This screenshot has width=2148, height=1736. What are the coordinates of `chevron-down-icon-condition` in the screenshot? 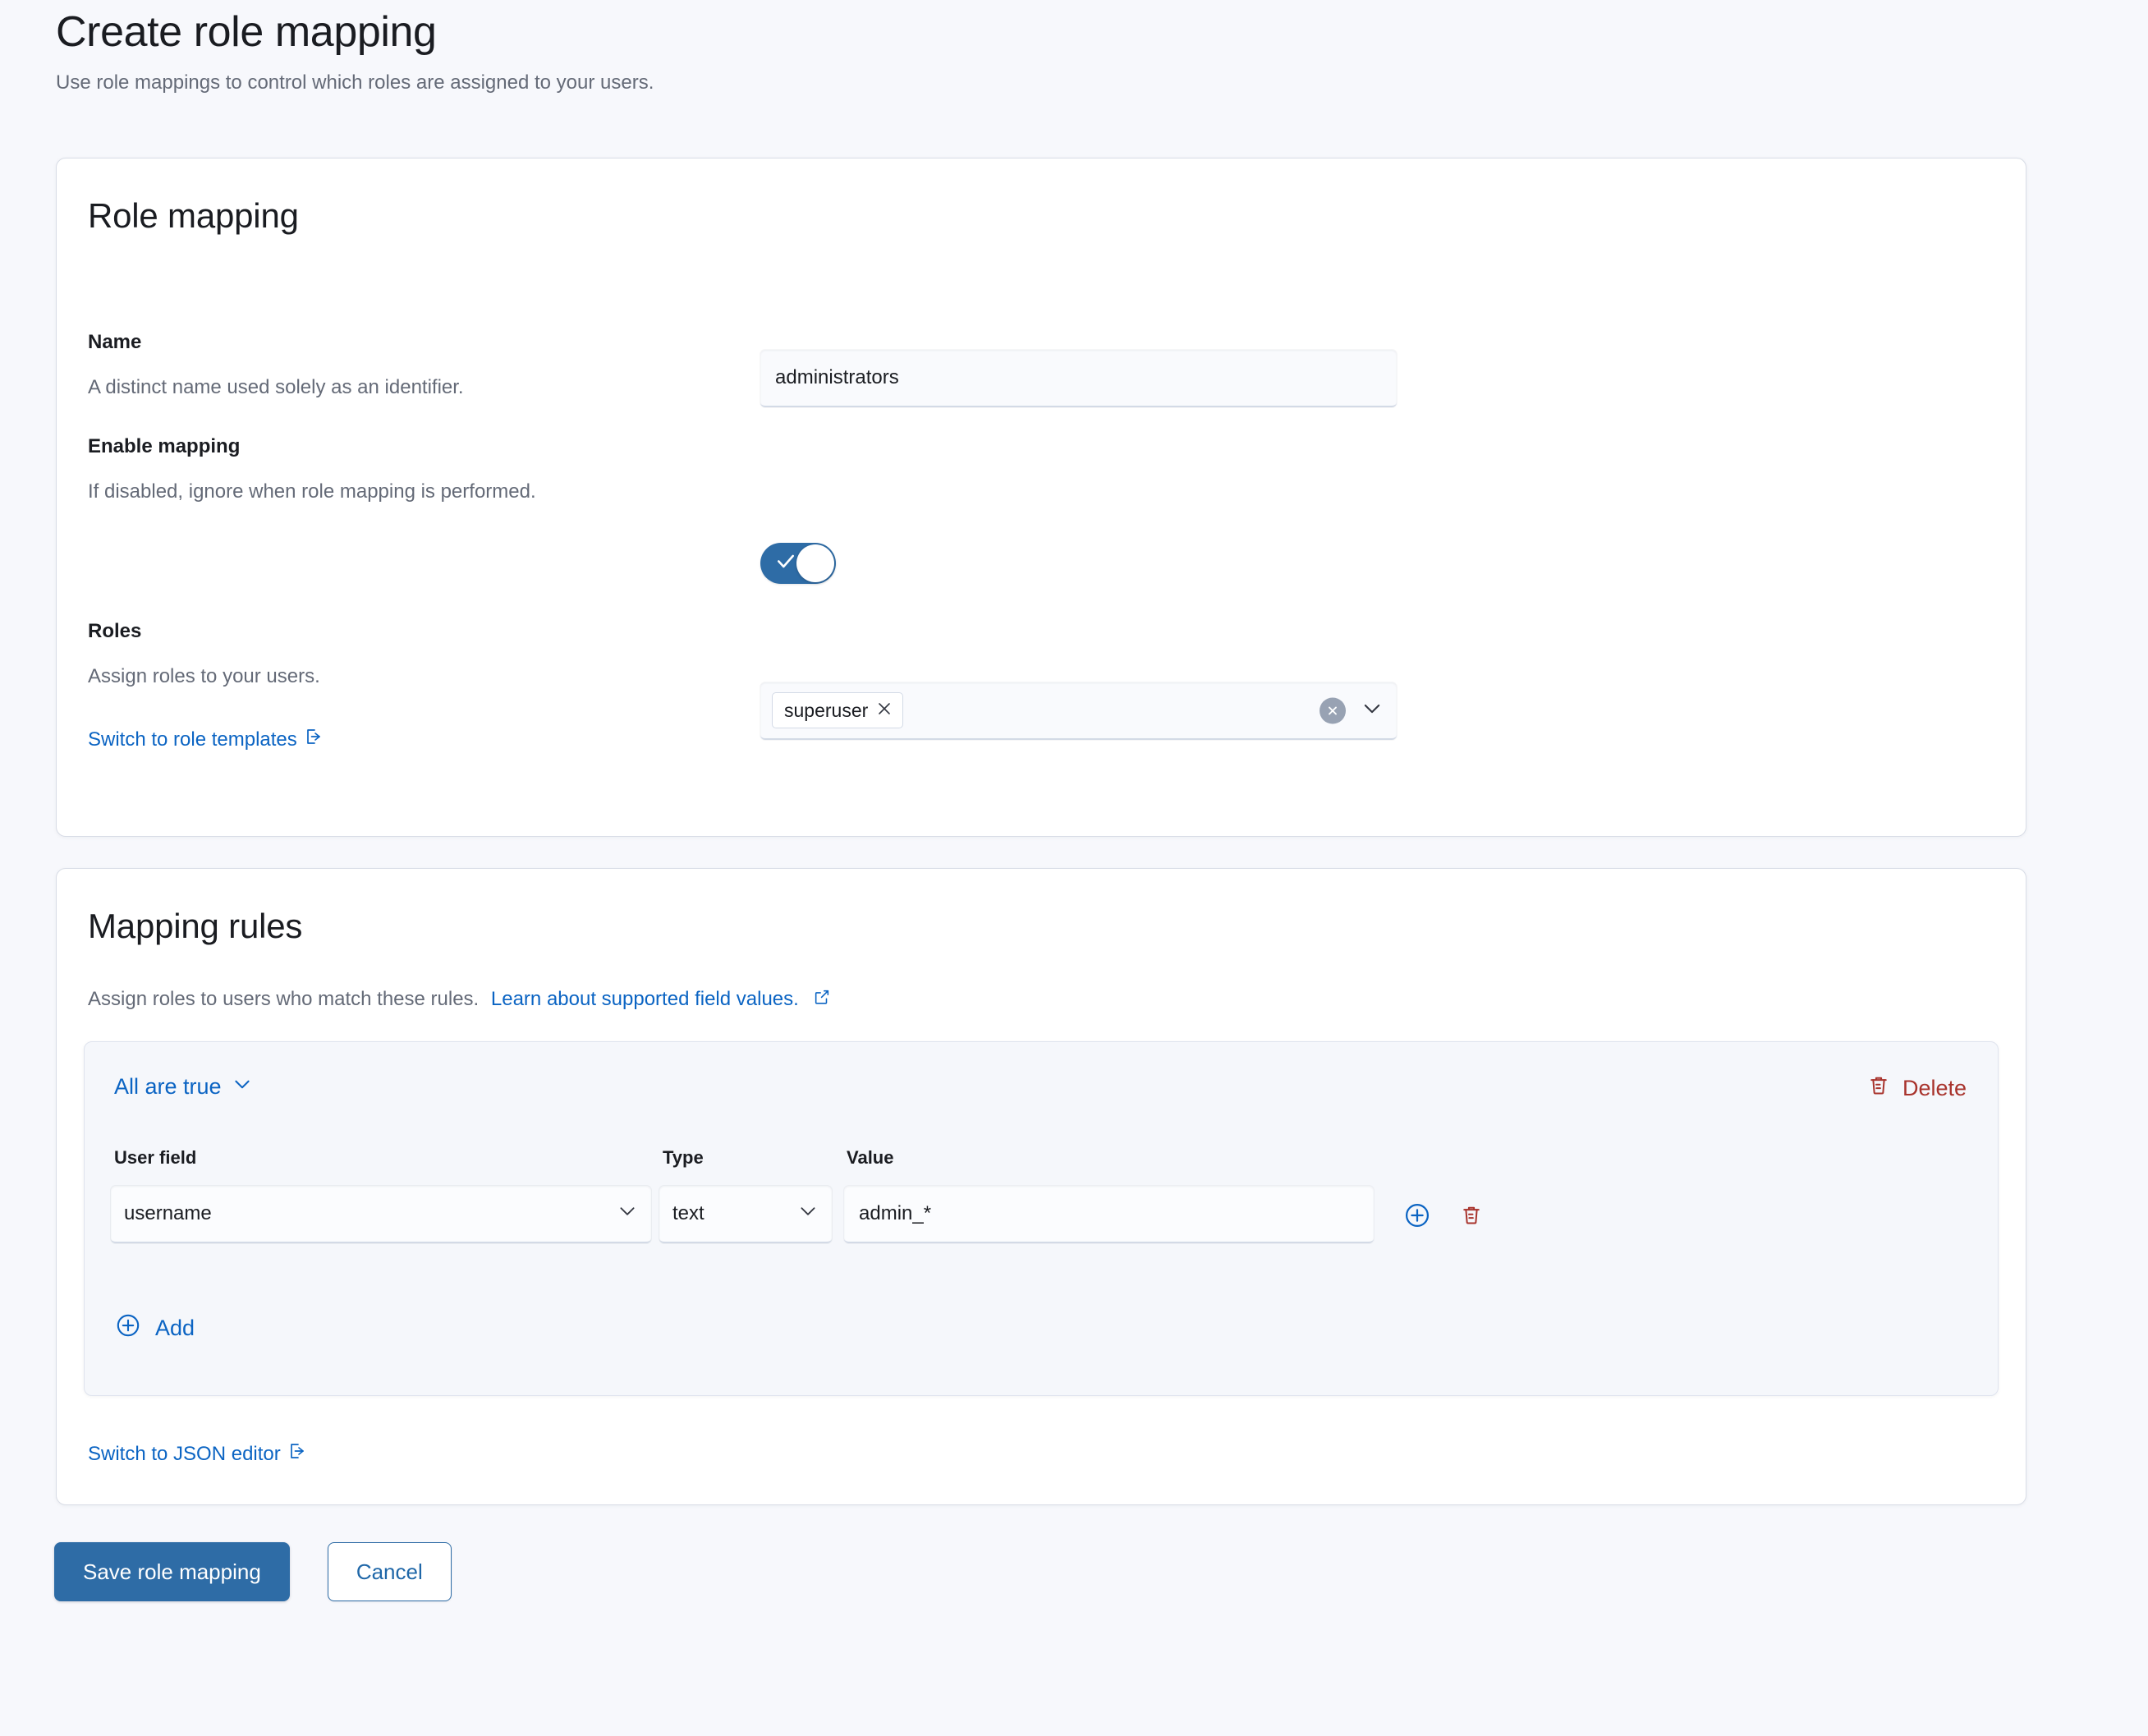 It's located at (242, 1086).